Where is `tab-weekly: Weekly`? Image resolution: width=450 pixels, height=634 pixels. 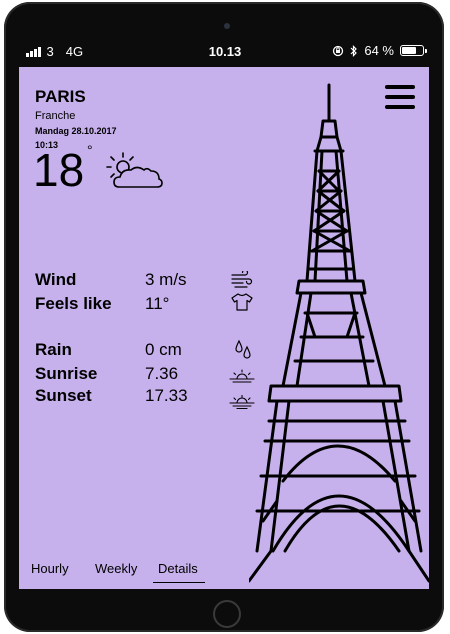 tab-weekly: Weekly is located at coordinates (116, 568).